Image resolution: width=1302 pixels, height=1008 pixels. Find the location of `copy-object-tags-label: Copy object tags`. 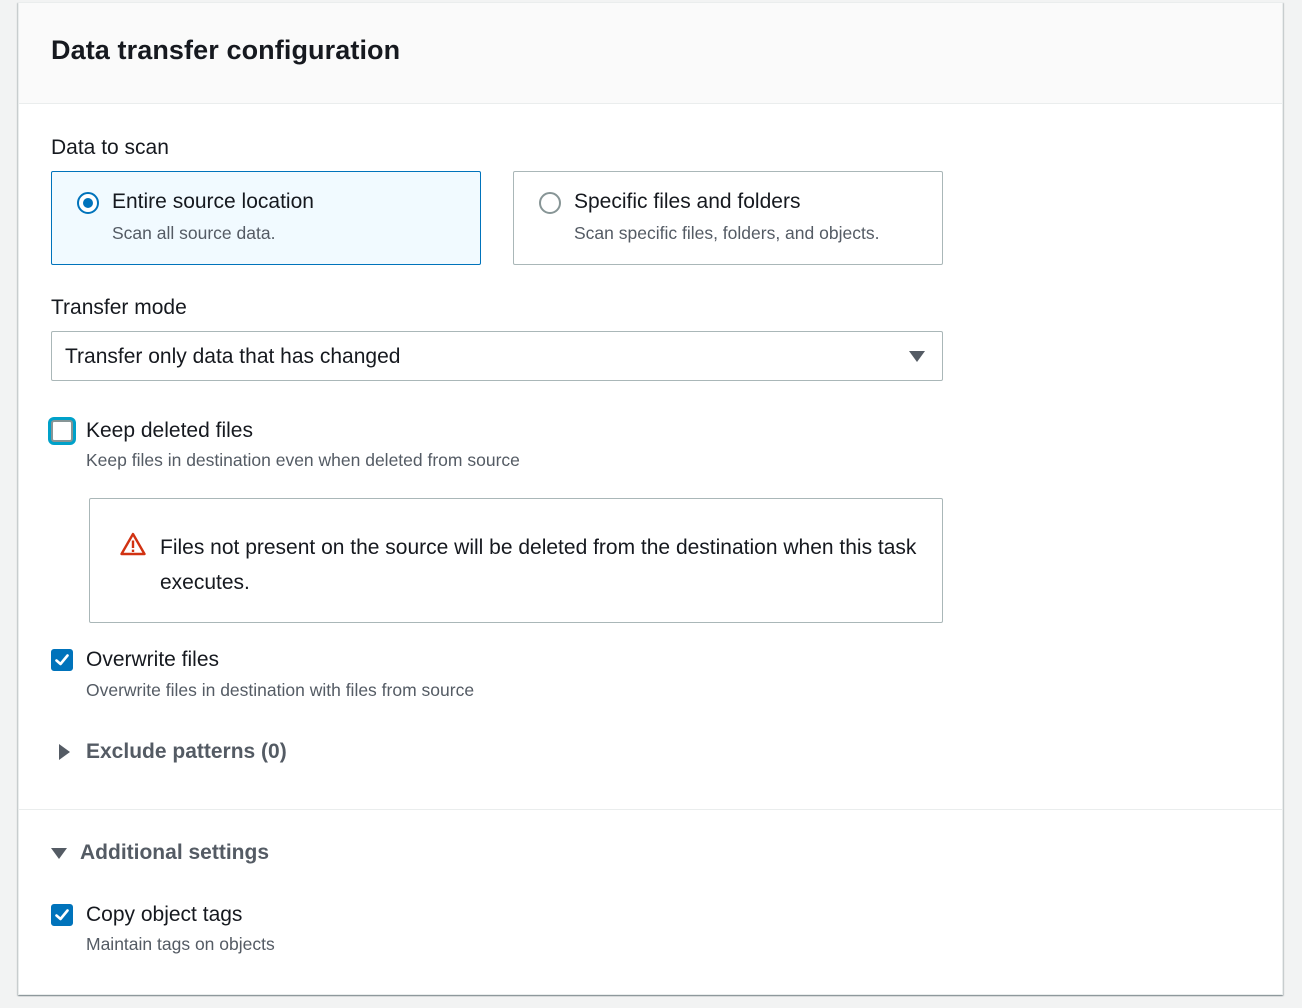

copy-object-tags-label: Copy object tags is located at coordinates (164, 914).